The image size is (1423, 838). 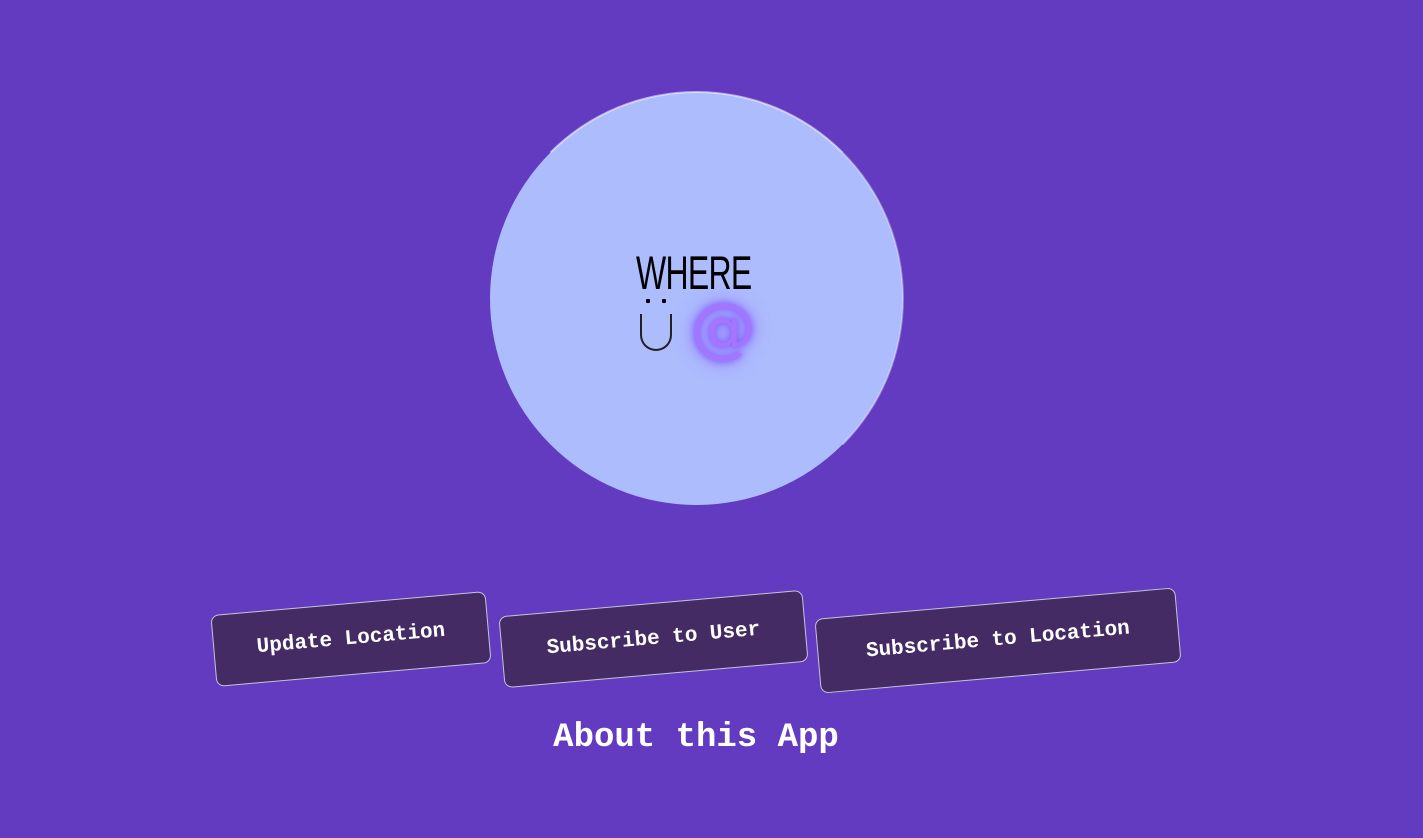 What do you see at coordinates (696, 738) in the screenshot?
I see `about-this-app-link: About this App` at bounding box center [696, 738].